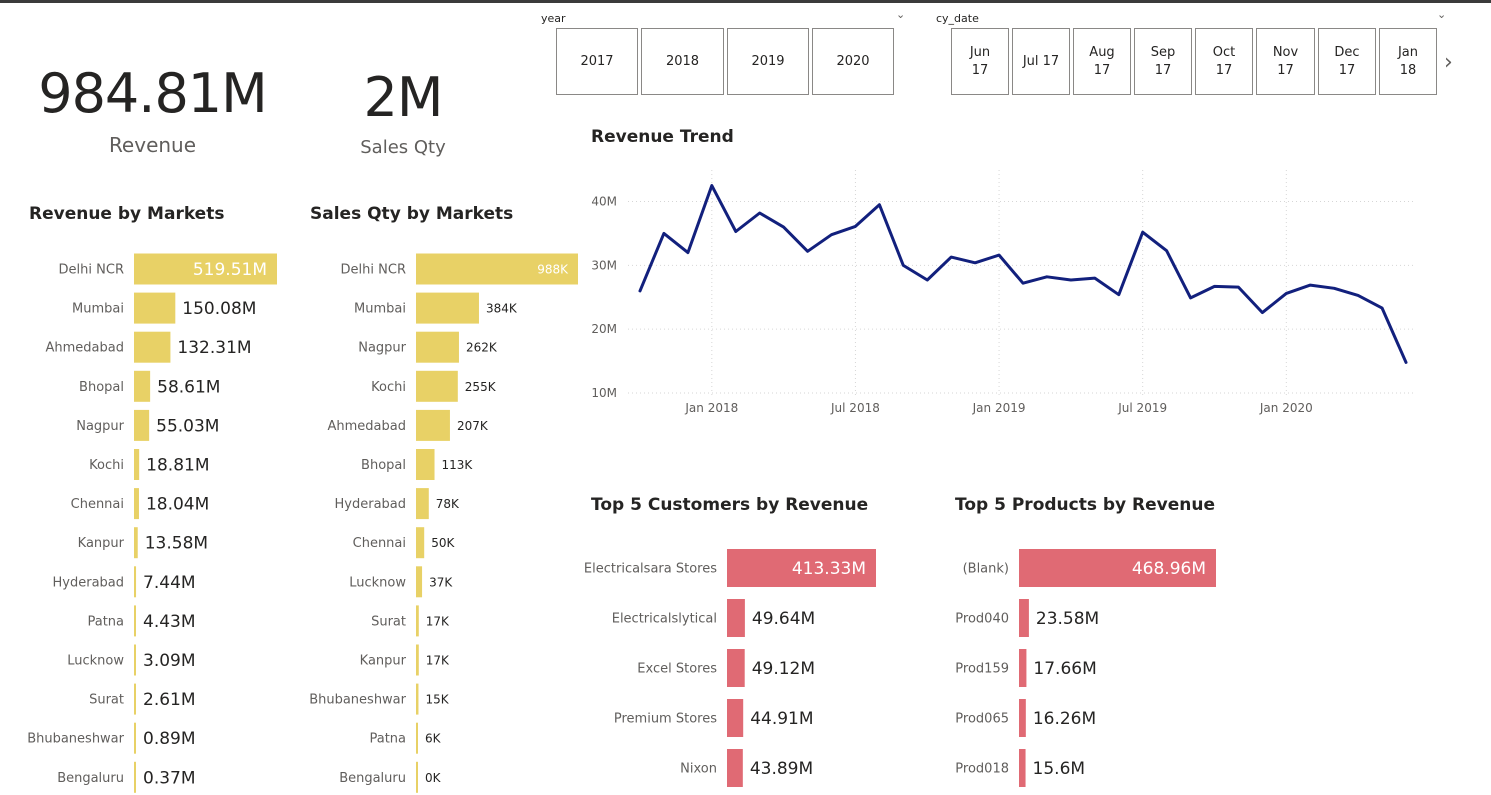 Image resolution: width=1491 pixels, height=795 pixels. What do you see at coordinates (1064, 719) in the screenshot?
I see `top-product-data-label: 16.26M` at bounding box center [1064, 719].